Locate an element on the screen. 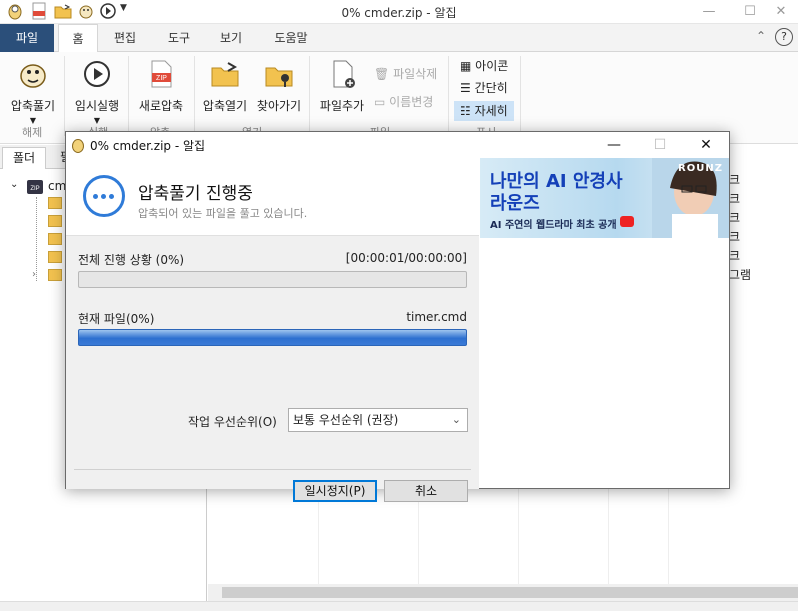 This screenshot has width=798, height=611. find-label: 찾아가기 is located at coordinates (279, 106).